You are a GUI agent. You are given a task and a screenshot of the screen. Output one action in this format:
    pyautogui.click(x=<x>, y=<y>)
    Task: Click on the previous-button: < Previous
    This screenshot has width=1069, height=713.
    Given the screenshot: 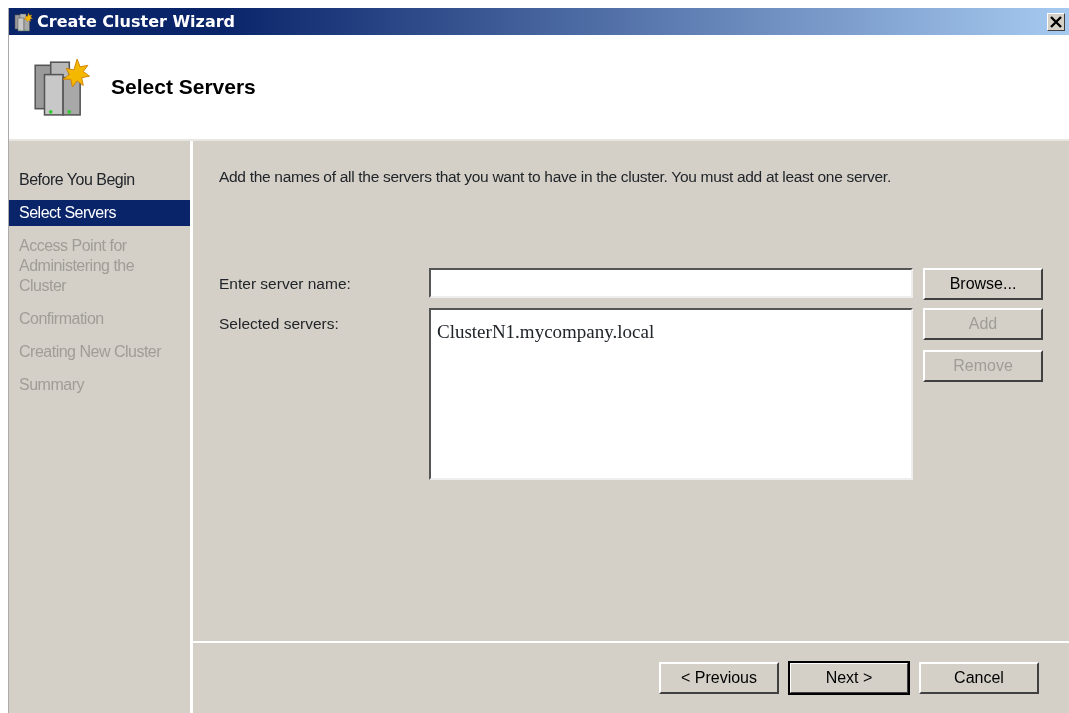 What is the action you would take?
    pyautogui.click(x=719, y=678)
    